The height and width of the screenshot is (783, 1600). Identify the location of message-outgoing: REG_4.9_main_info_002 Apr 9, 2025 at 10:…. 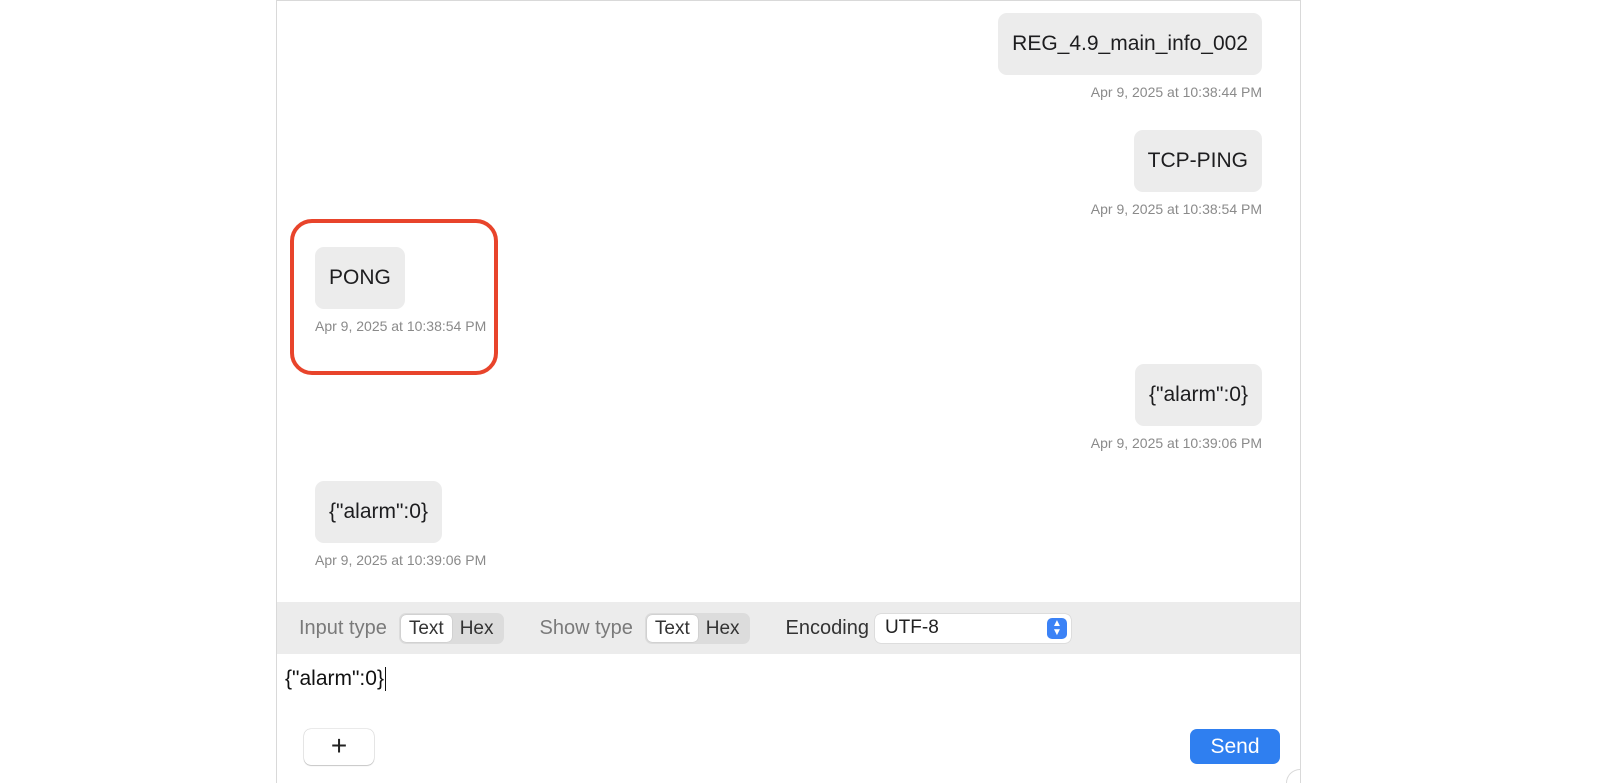
(1130, 56).